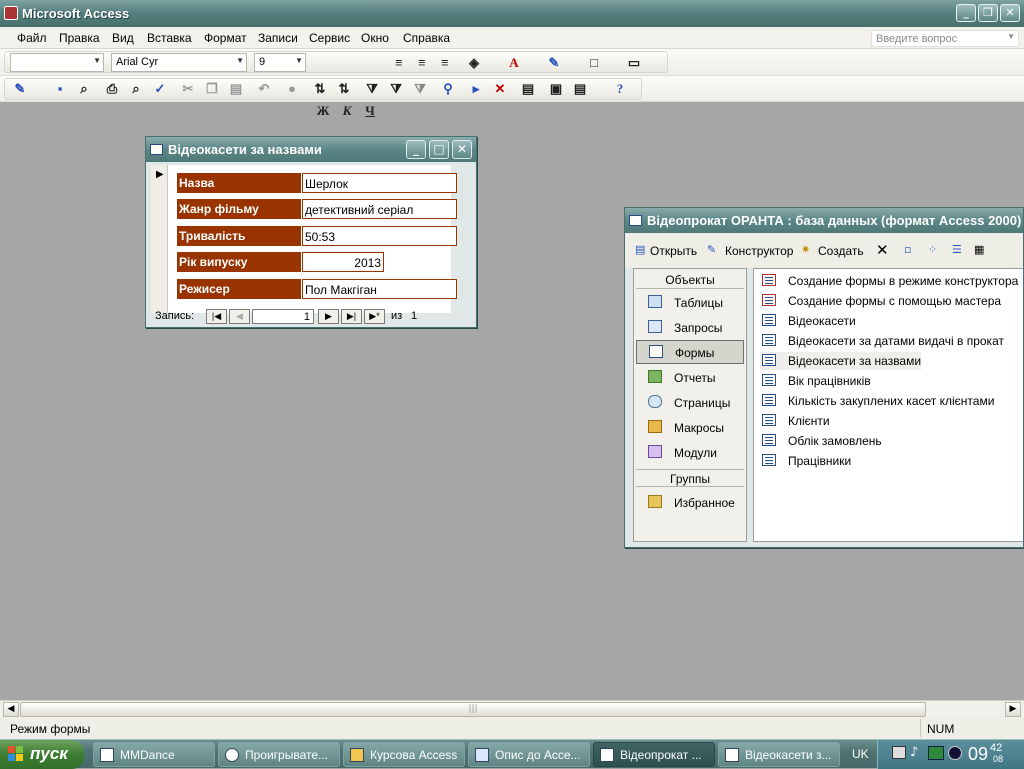 Image resolution: width=1024 pixels, height=769 pixels. I want to click on new-record-nav-button: ▶*, so click(374, 316).